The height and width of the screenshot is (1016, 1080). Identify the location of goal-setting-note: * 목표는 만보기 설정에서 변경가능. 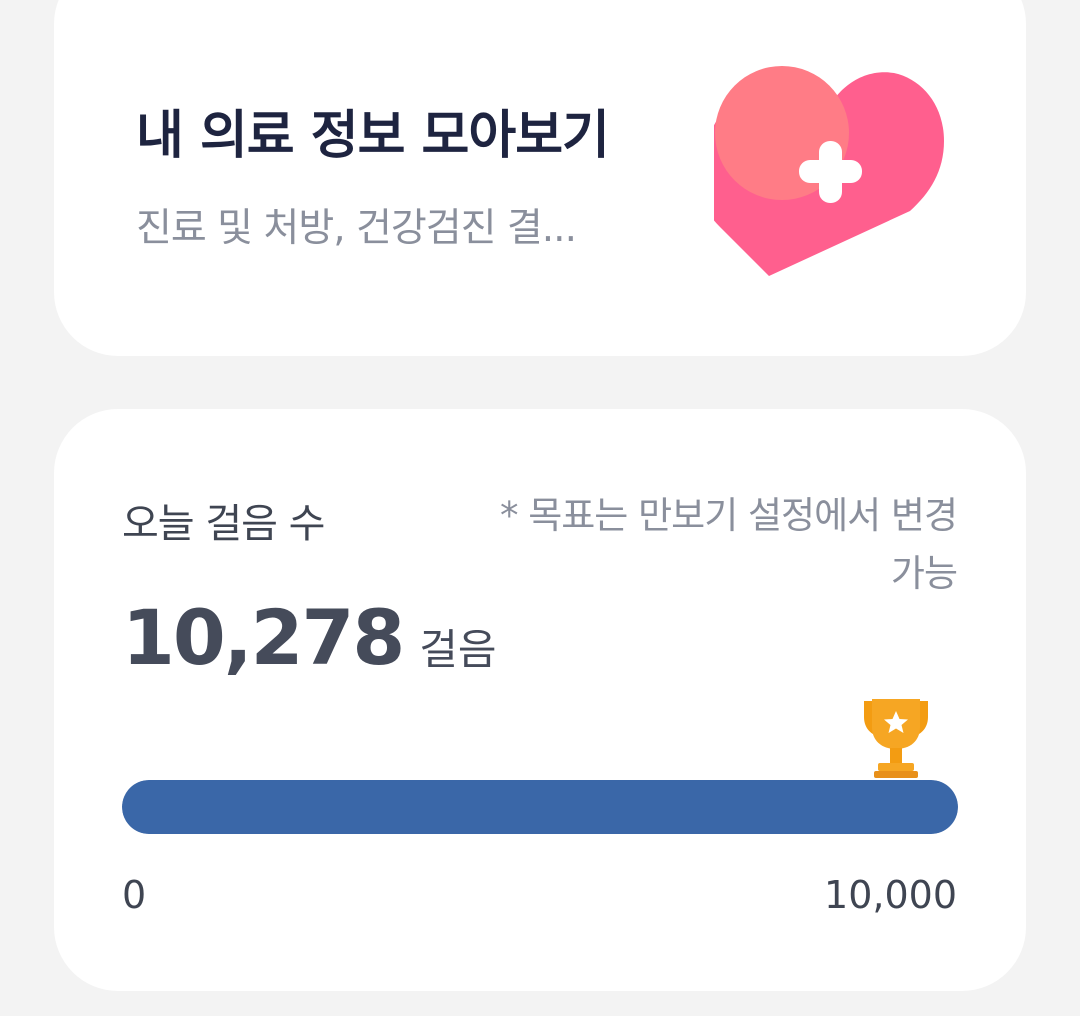
(728, 544).